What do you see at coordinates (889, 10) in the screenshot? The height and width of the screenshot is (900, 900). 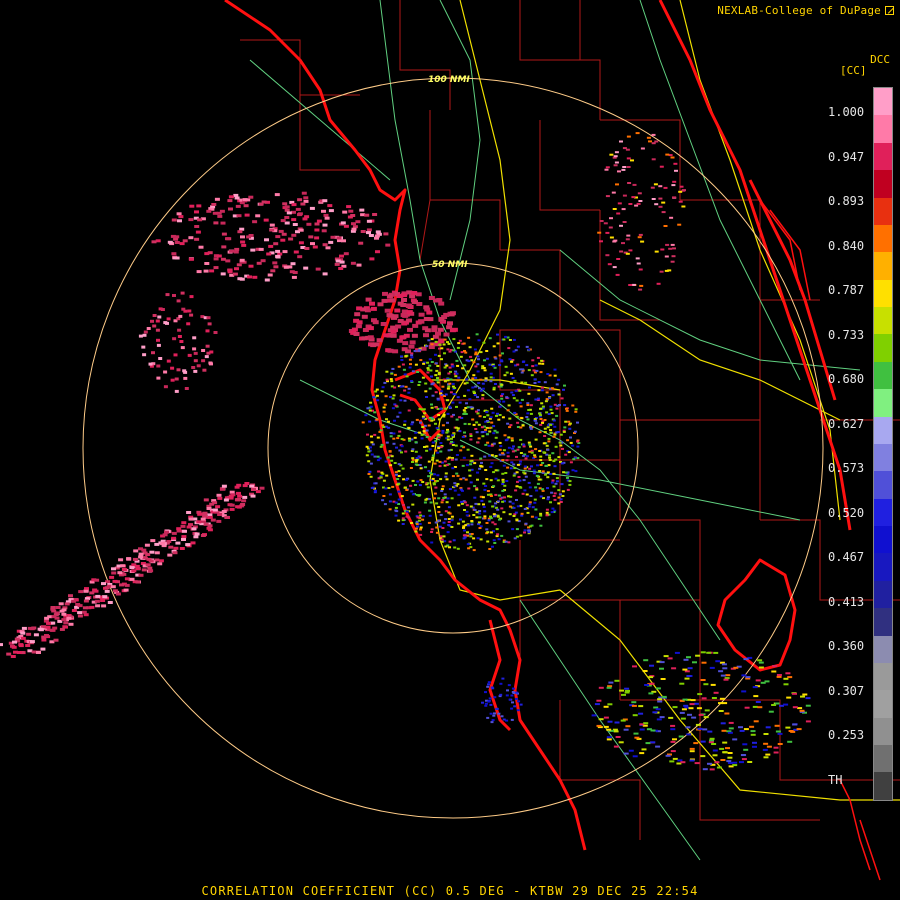 I see `external-link-icon` at bounding box center [889, 10].